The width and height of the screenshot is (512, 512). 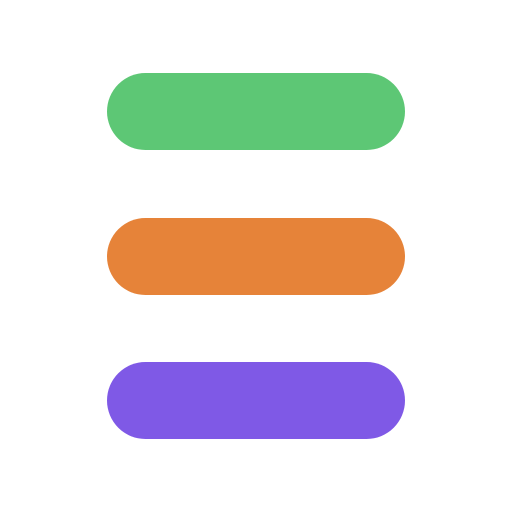 I want to click on green-bar, so click(x=256, y=111).